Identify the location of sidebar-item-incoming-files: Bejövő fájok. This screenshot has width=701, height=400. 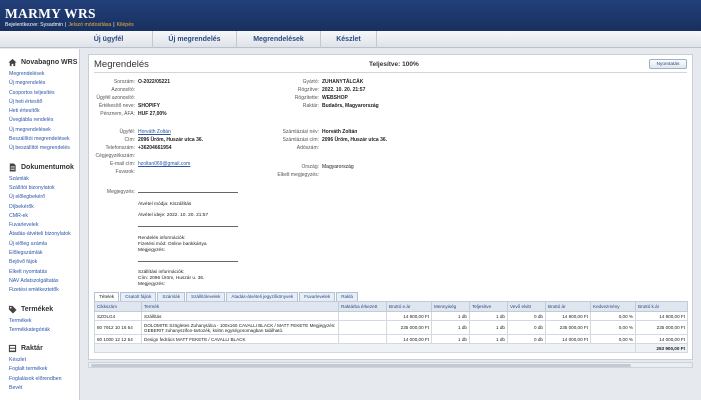
(39, 262).